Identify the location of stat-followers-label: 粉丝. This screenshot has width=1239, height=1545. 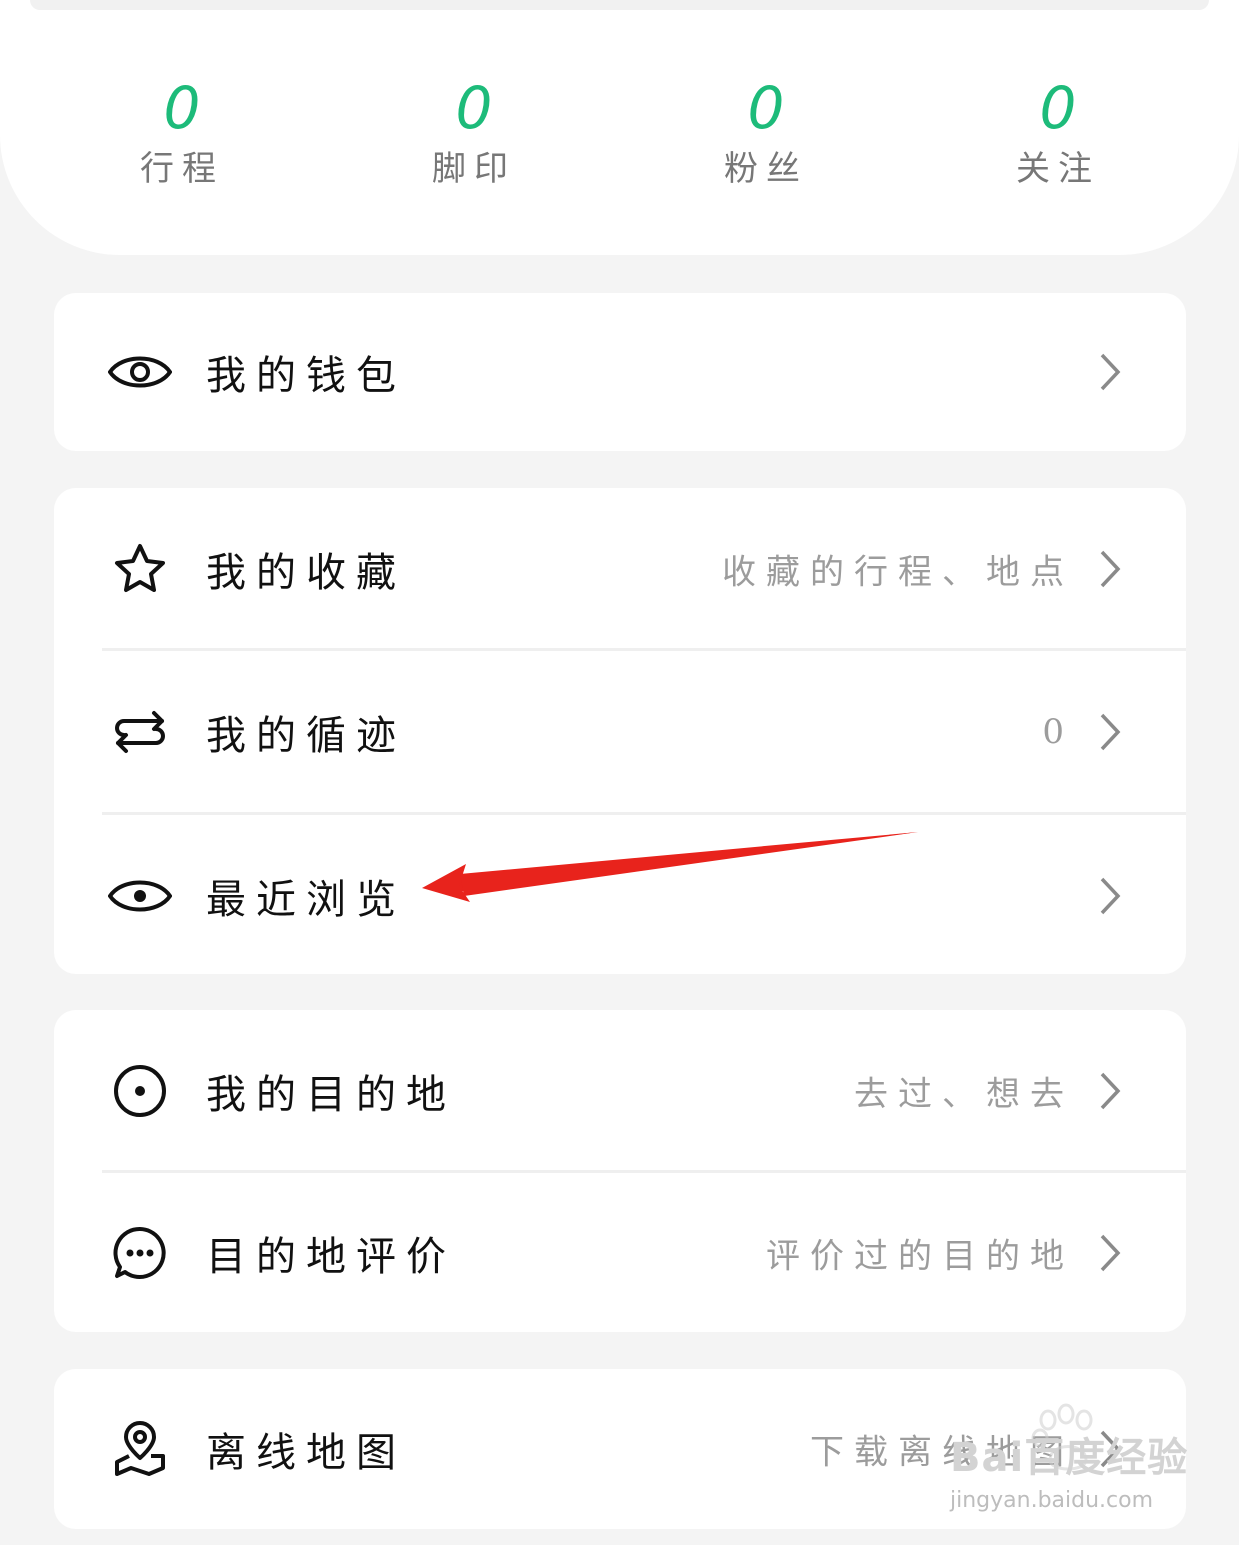
(766, 169).